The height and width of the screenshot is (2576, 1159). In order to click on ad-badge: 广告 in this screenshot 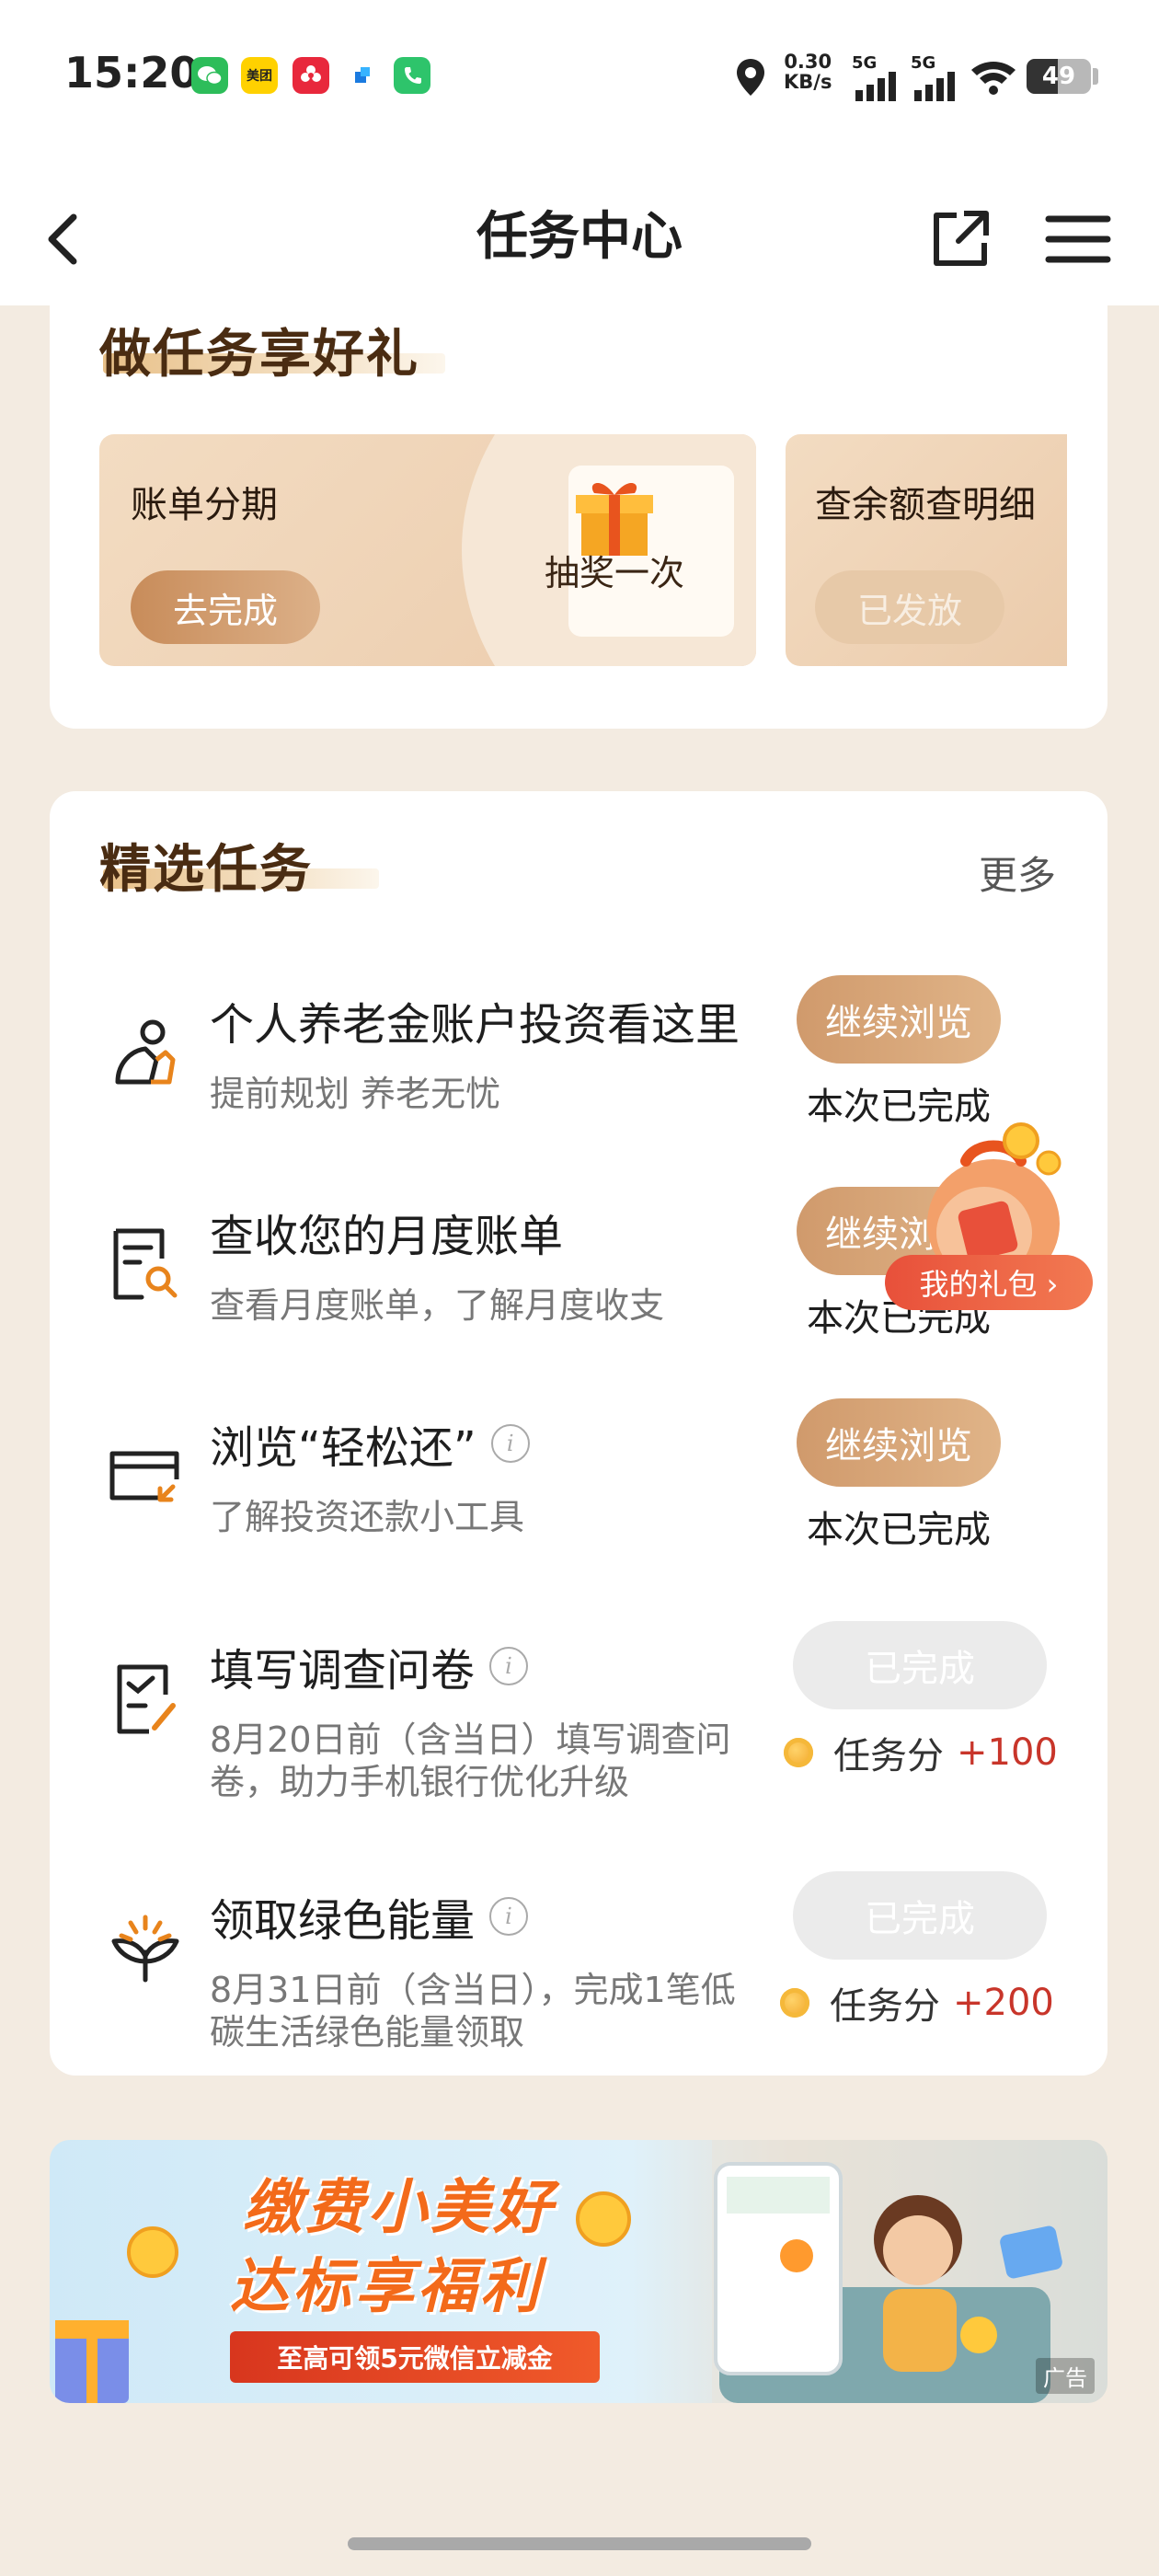, I will do `click(1065, 2376)`.